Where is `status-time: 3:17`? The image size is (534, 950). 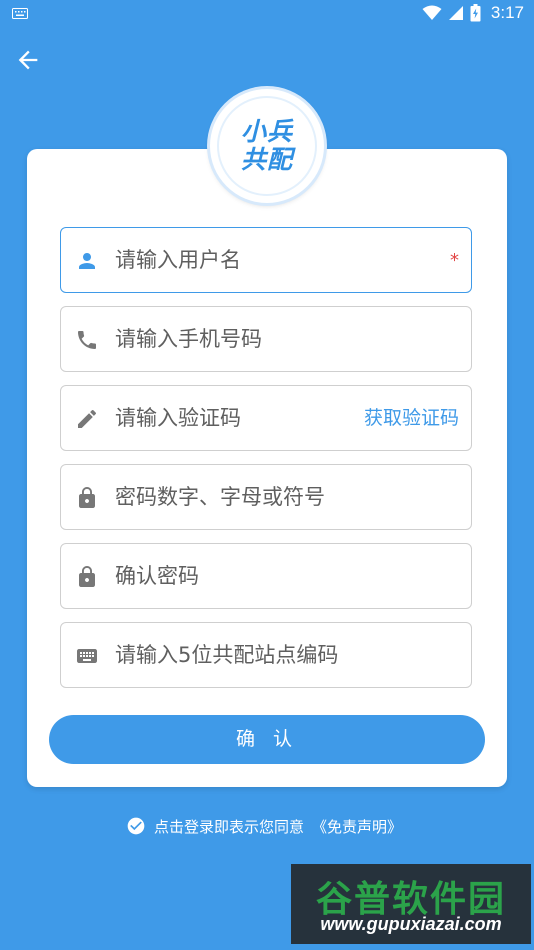 status-time: 3:17 is located at coordinates (507, 12).